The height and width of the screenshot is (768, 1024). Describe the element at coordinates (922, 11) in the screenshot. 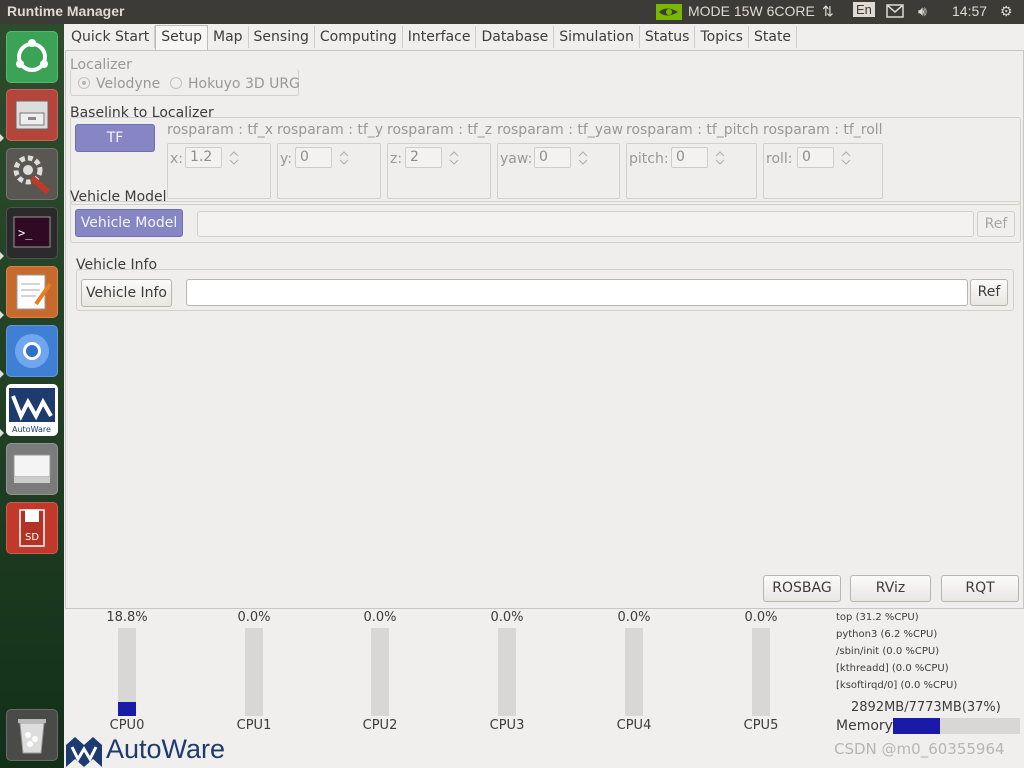

I see `volume-icon: 🔊︎` at that location.